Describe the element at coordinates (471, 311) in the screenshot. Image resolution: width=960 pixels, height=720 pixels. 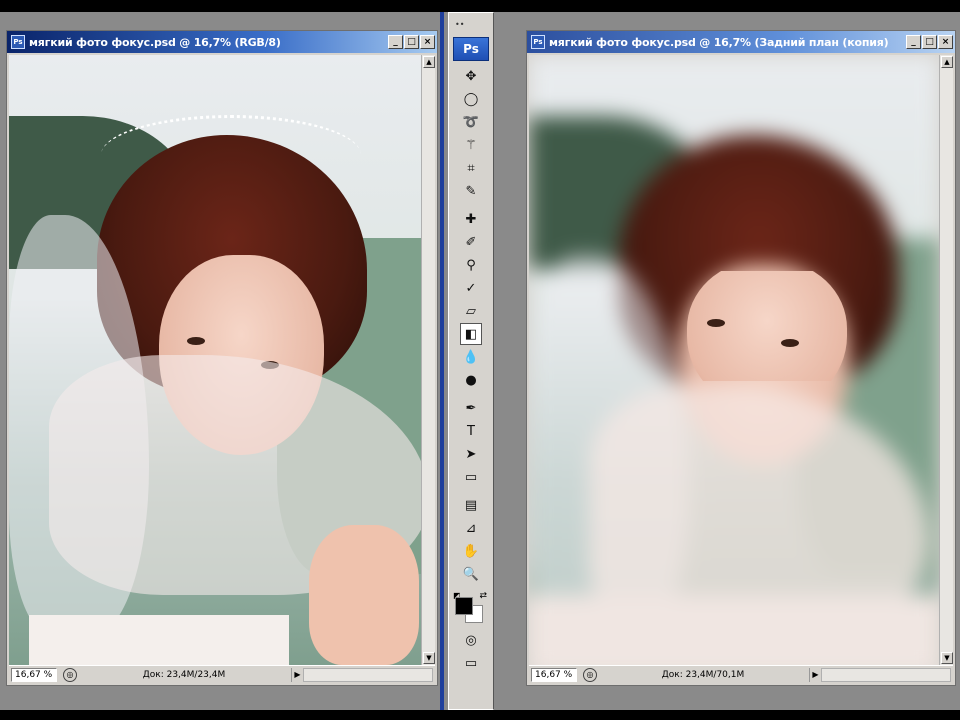
I see `eraser-tool-icon: ▱` at that location.